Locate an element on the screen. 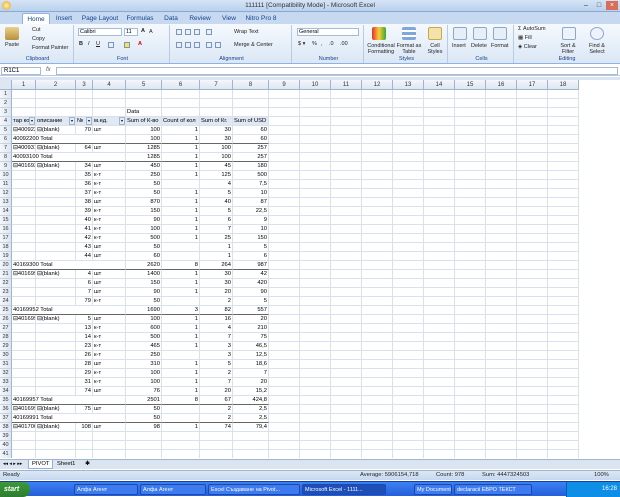 The image size is (620, 497). percent-icon: % is located at coordinates (314, 44).